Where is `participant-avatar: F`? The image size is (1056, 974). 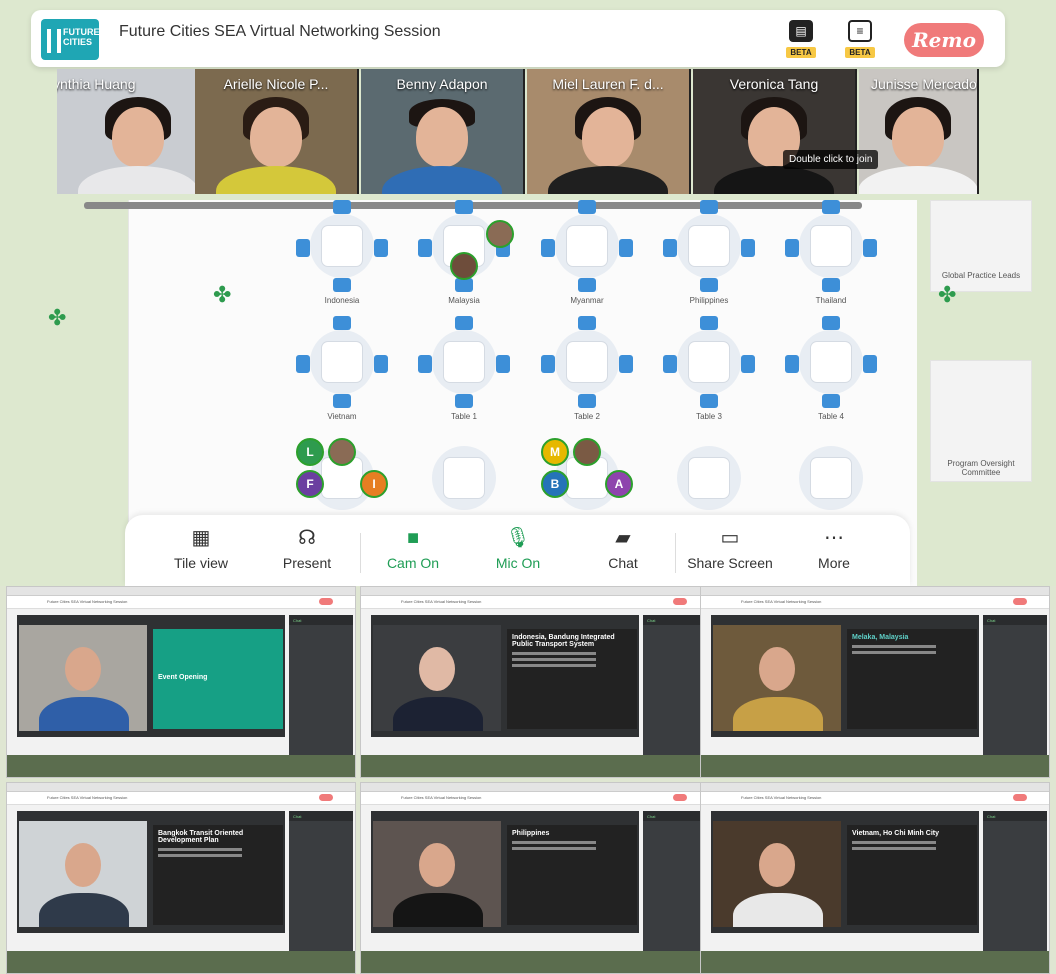 participant-avatar: F is located at coordinates (310, 484).